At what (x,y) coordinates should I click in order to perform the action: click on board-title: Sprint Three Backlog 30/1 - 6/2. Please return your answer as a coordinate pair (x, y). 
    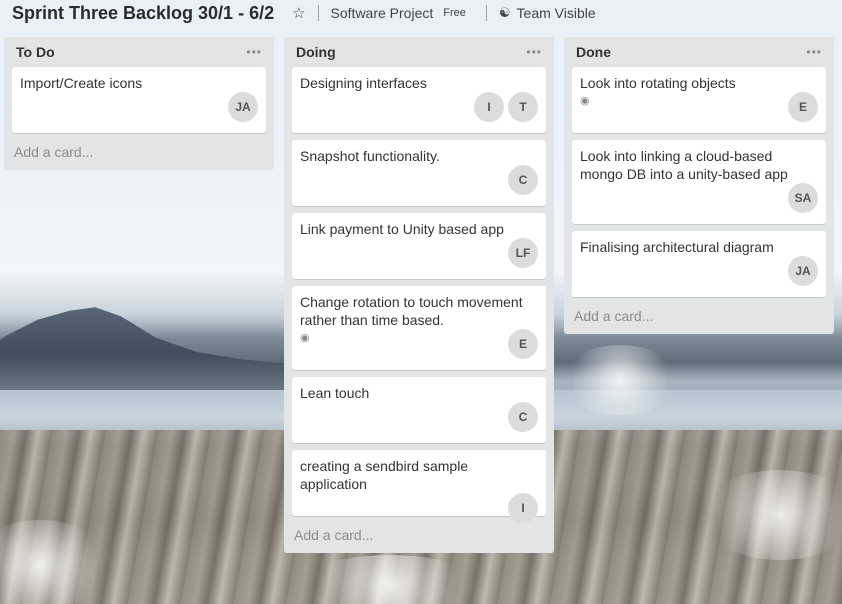
    Looking at the image, I should click on (143, 13).